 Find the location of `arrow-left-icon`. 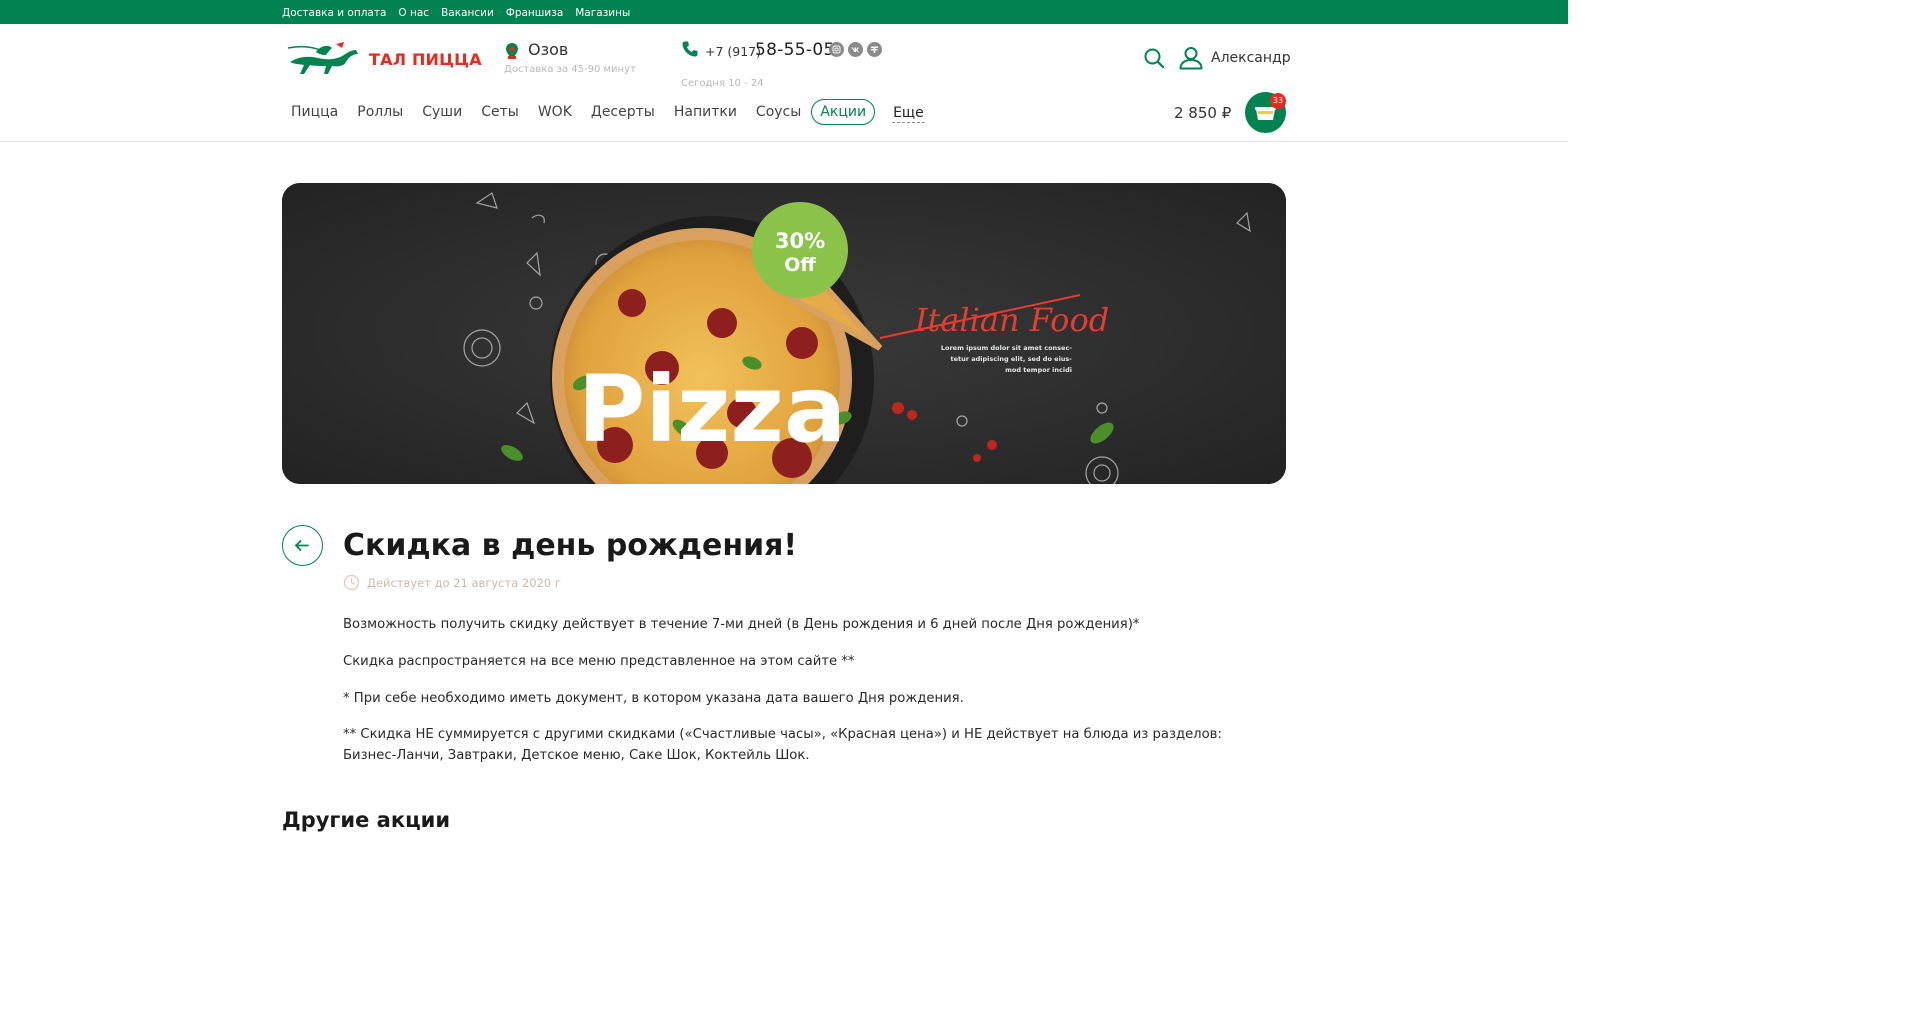

arrow-left-icon is located at coordinates (301, 545).